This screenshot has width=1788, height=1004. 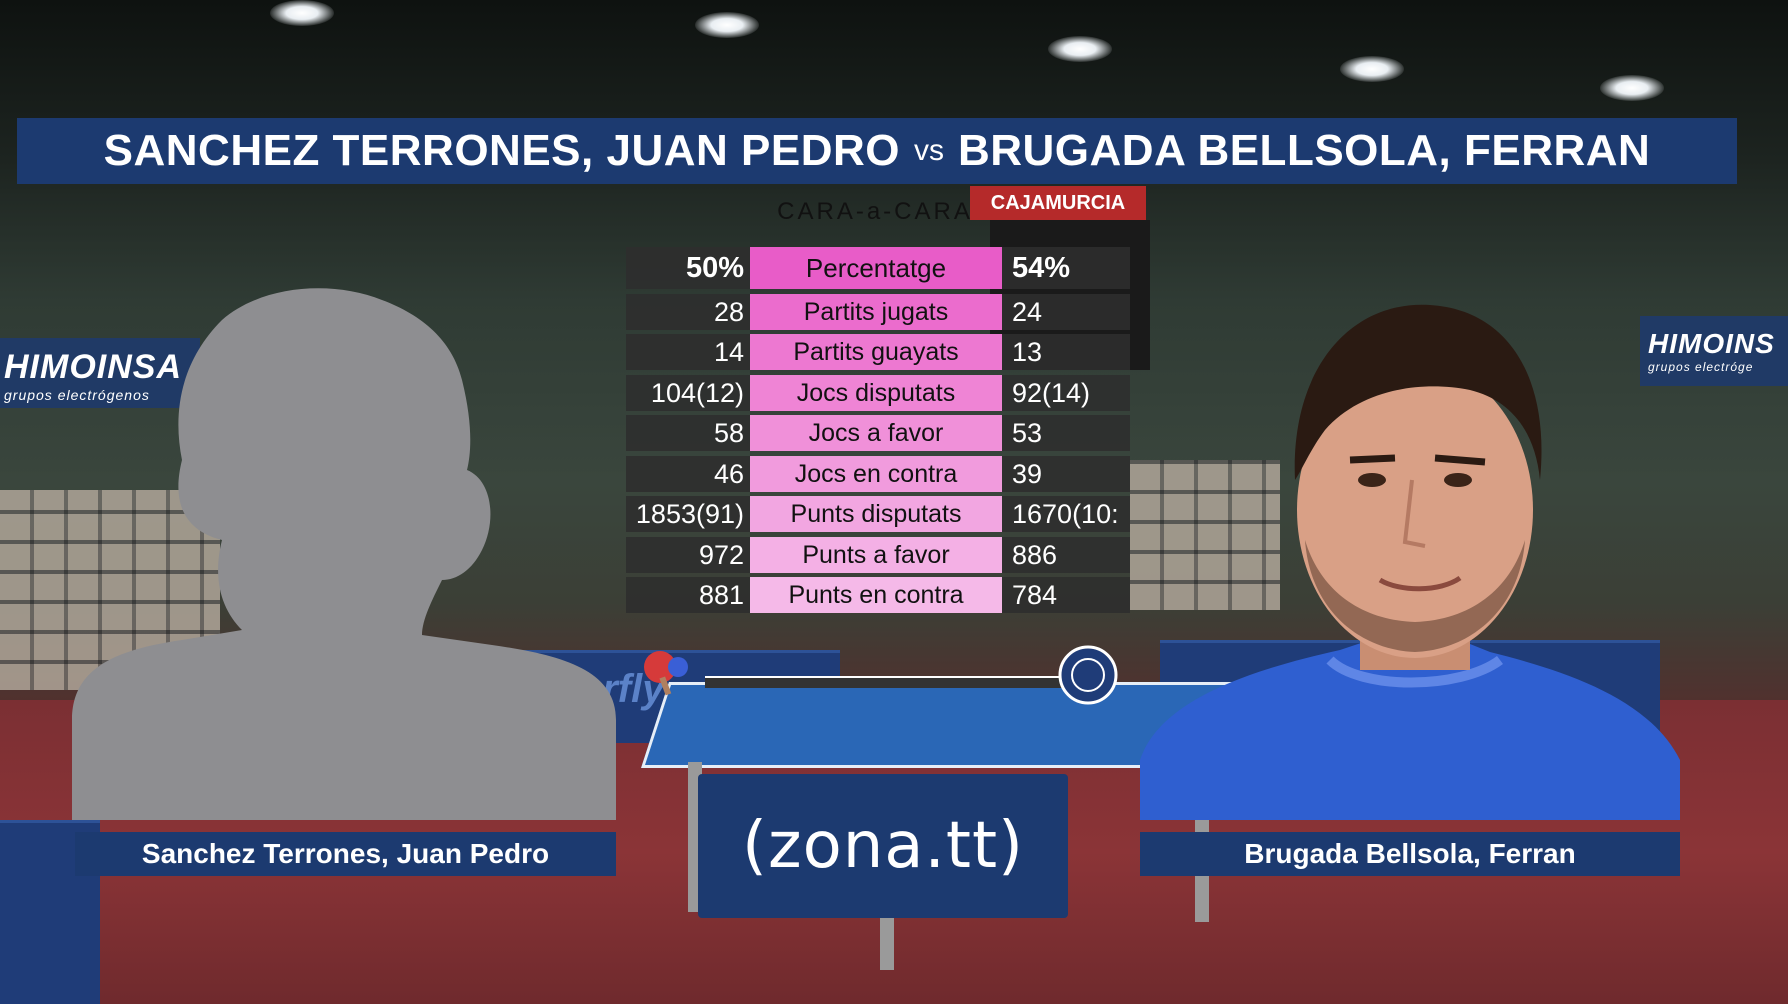 I want to click on zona-tt-logo: (zona.tt), so click(x=883, y=846).